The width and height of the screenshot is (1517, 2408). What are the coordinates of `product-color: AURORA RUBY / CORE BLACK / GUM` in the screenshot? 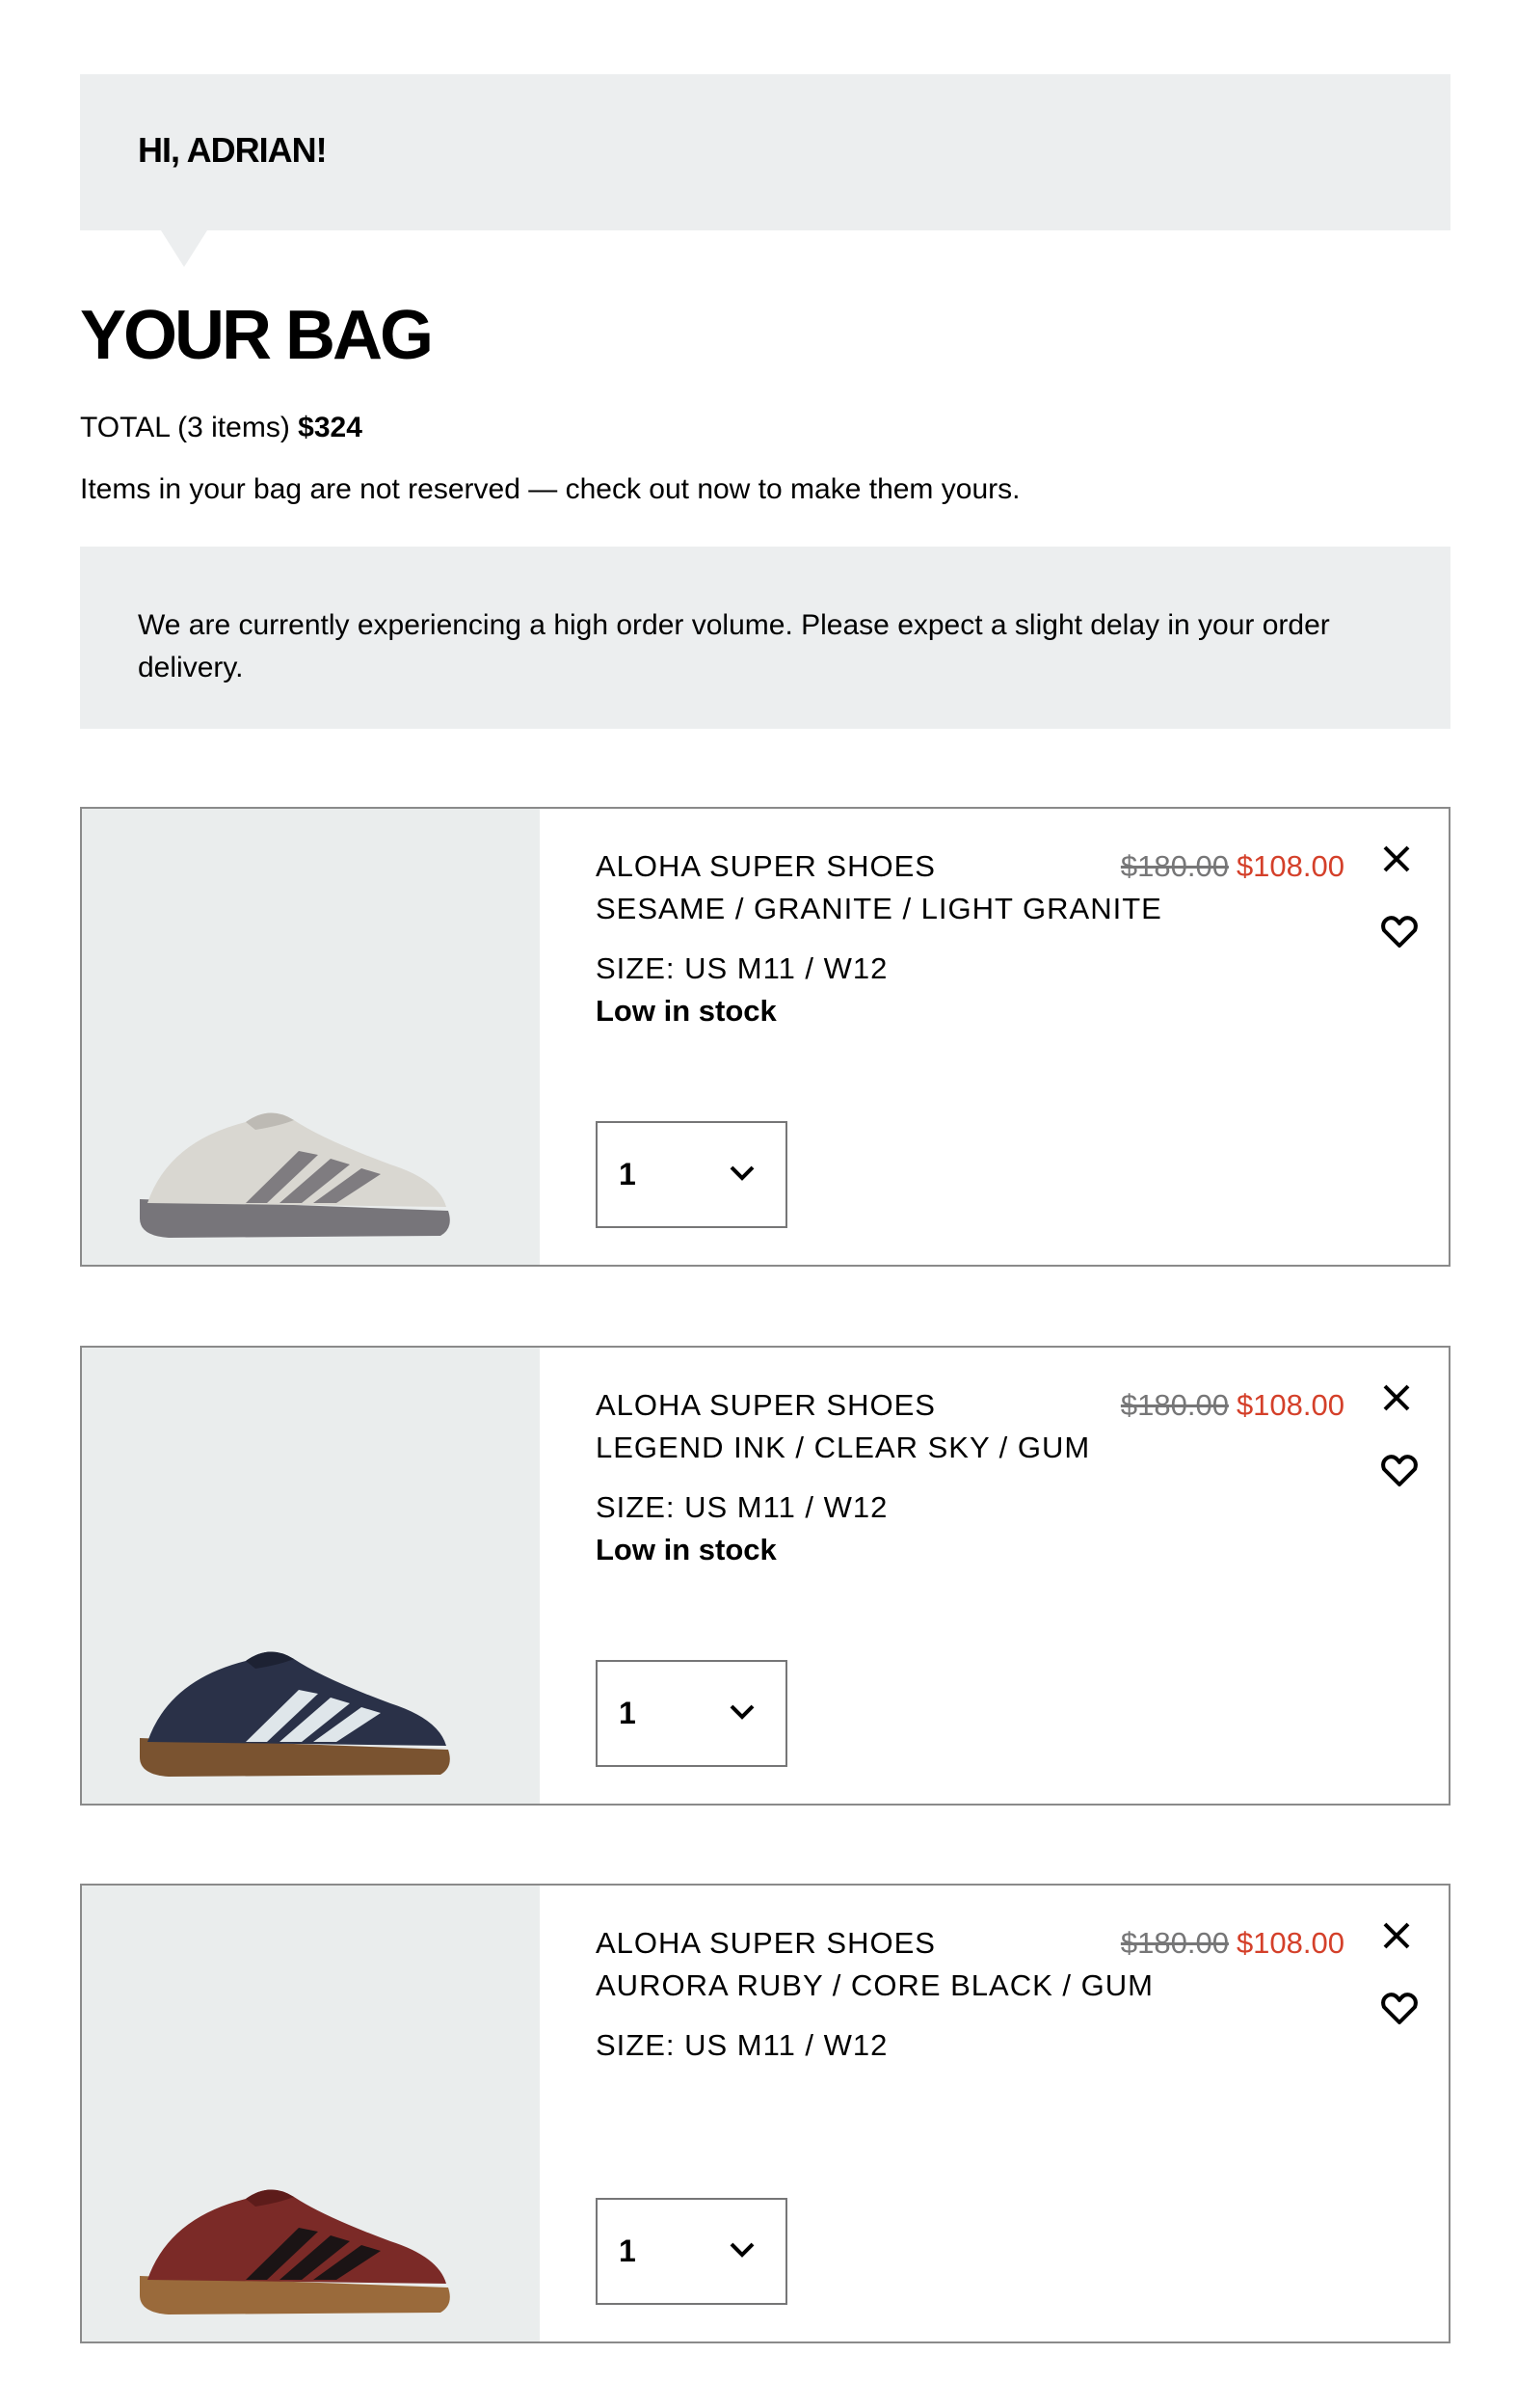 It's located at (875, 1985).